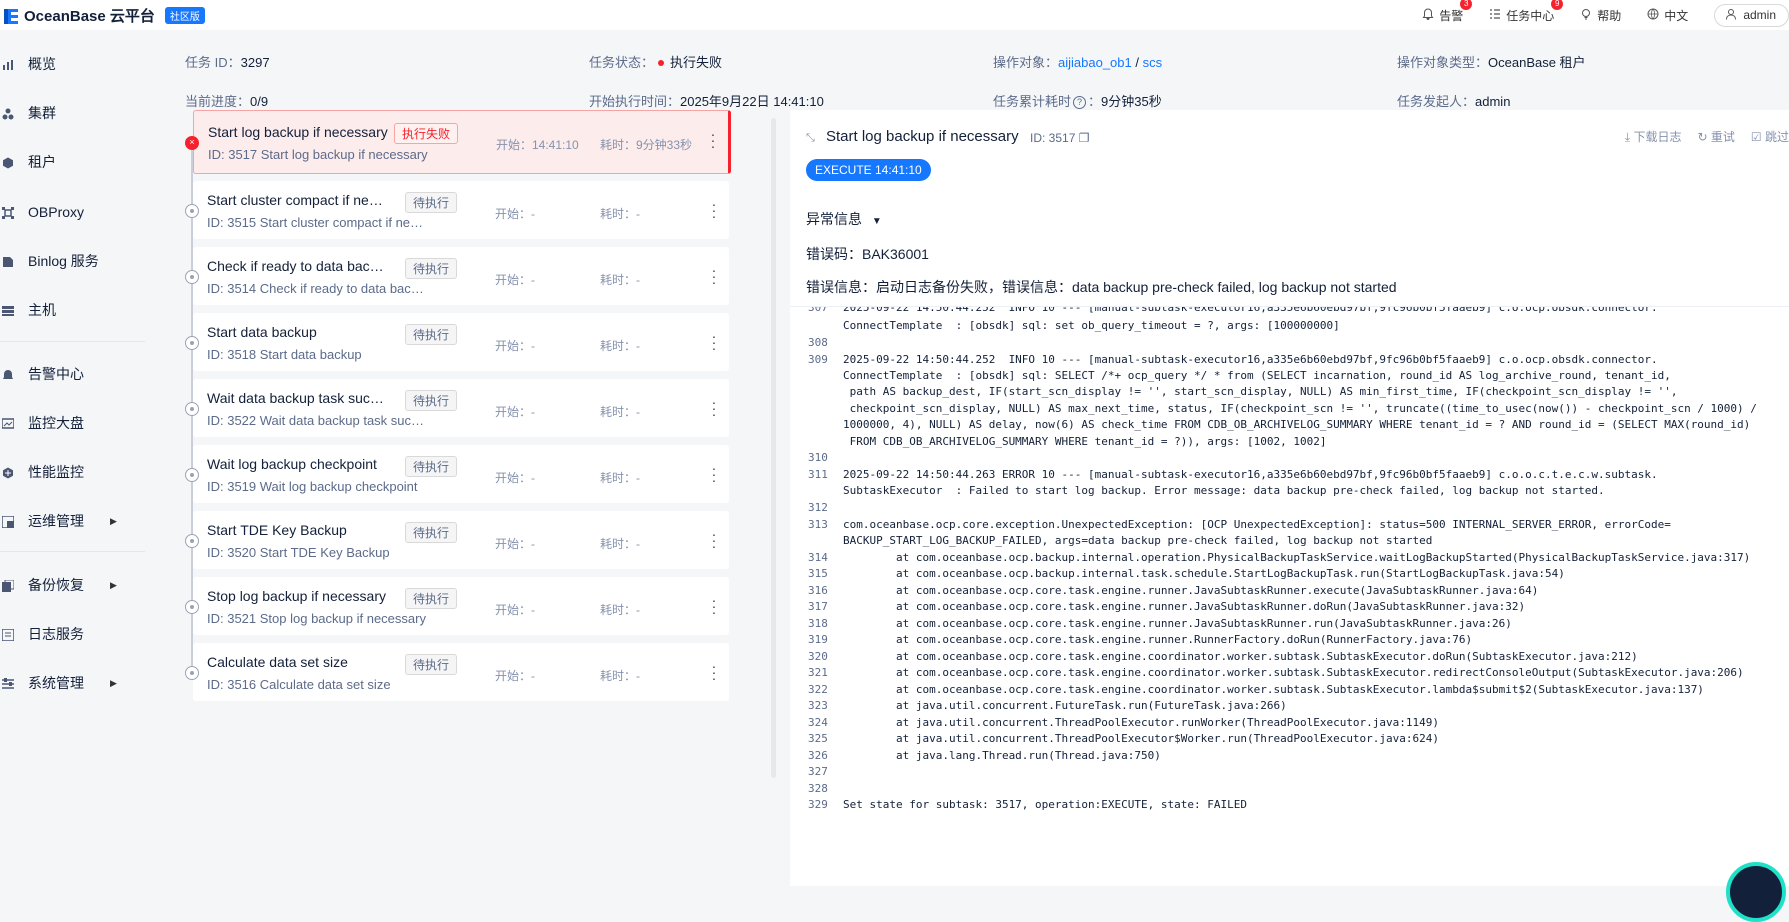 The height and width of the screenshot is (922, 1789). Describe the element at coordinates (72, 261) in the screenshot. I see `sidebar-item-binlog: Binlog 服务` at that location.